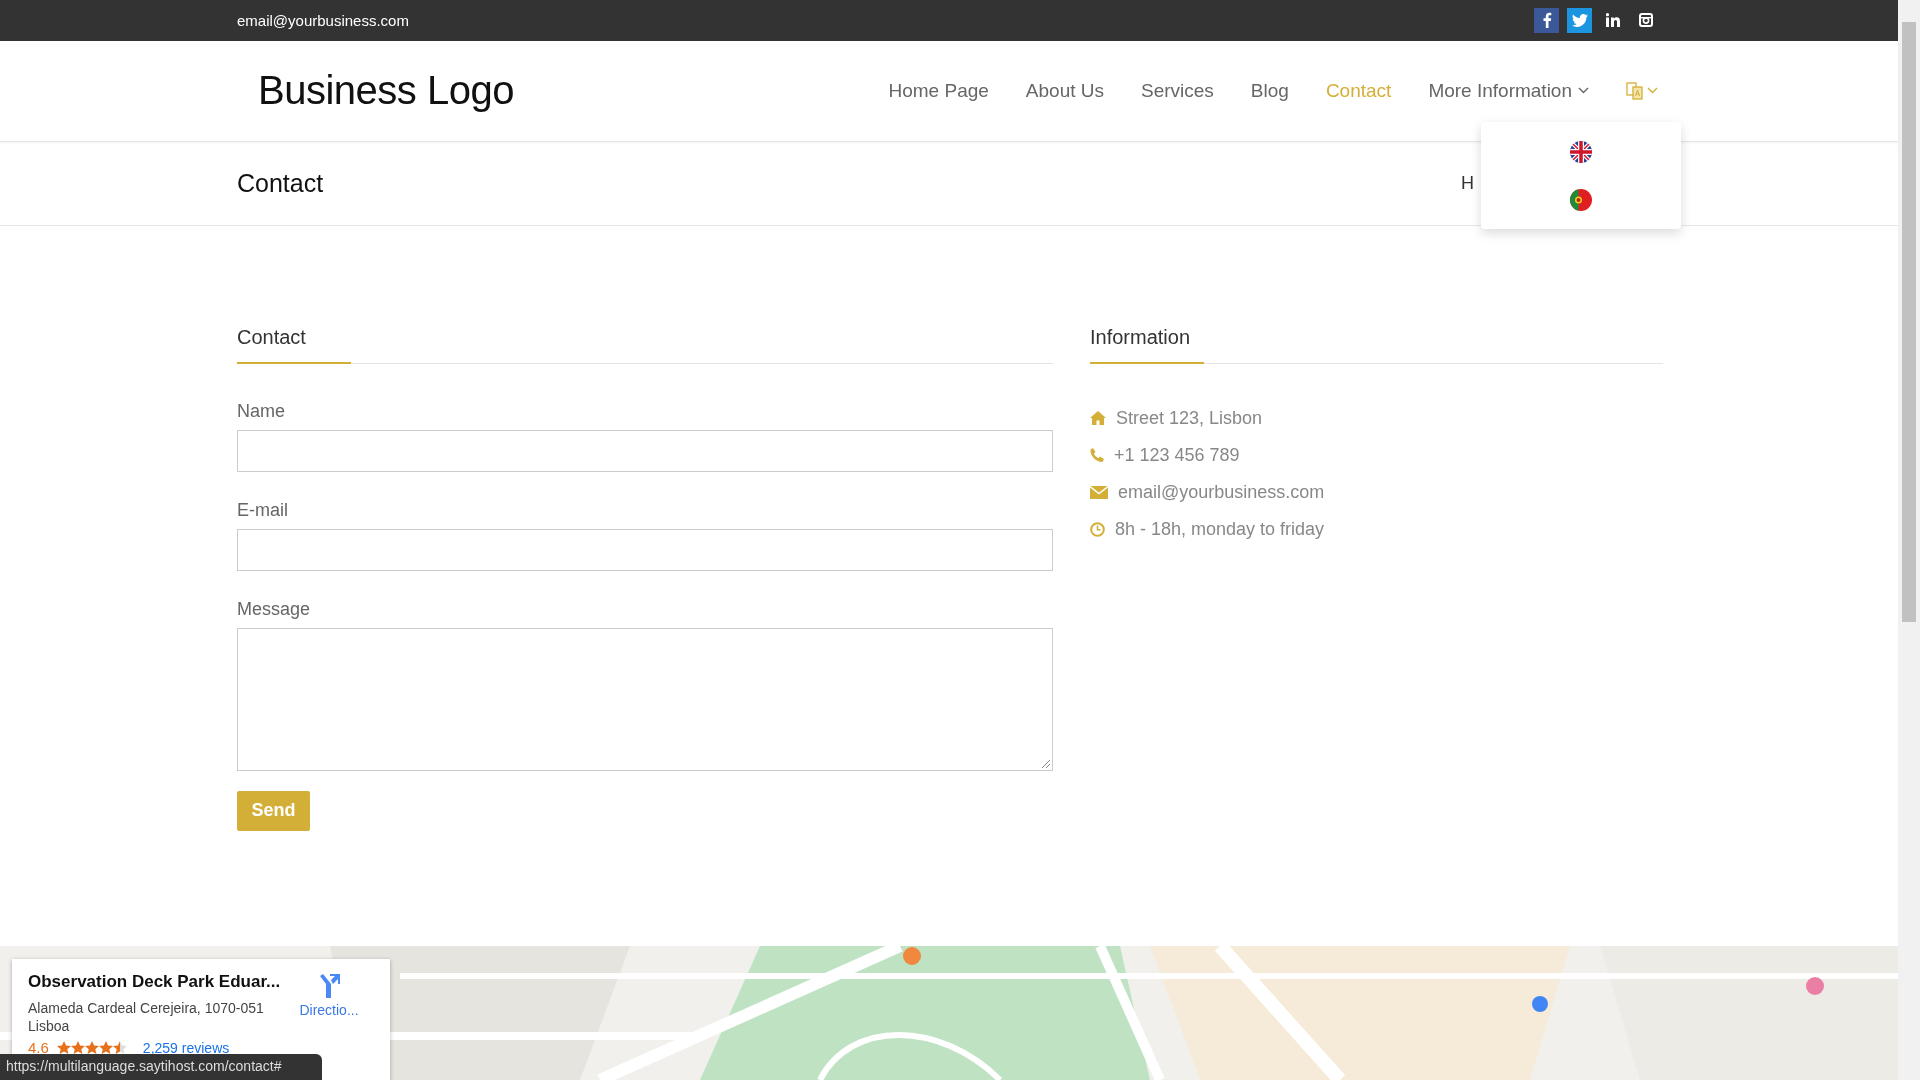 Image resolution: width=1920 pixels, height=1080 pixels. What do you see at coordinates (938, 90) in the screenshot?
I see `nav-link: Home Page` at bounding box center [938, 90].